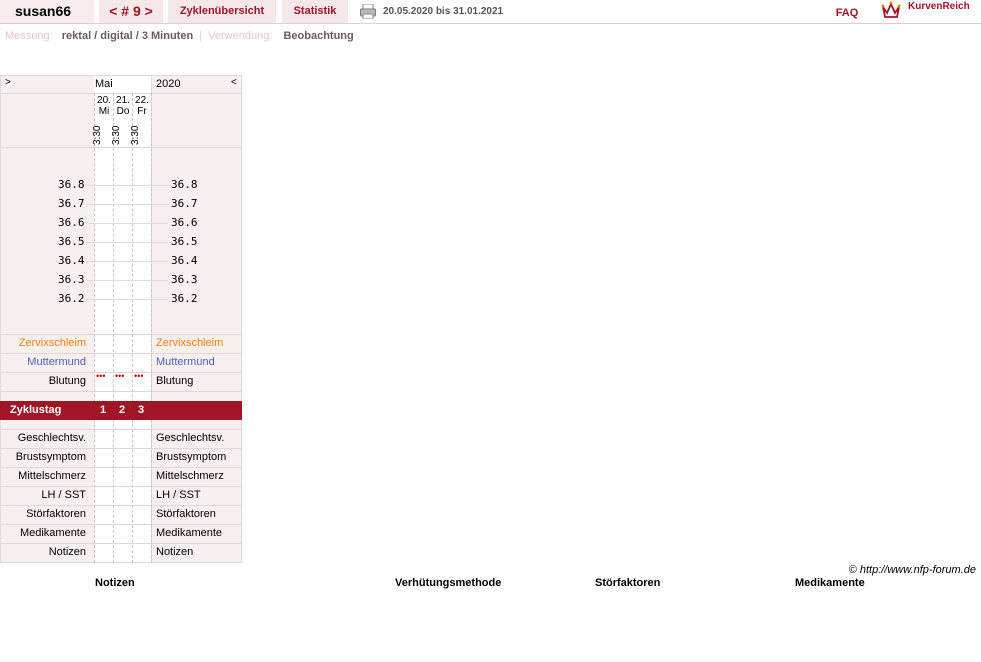  I want to click on row-label-right-mittelschmerz: Mittelschmerz, so click(190, 476).